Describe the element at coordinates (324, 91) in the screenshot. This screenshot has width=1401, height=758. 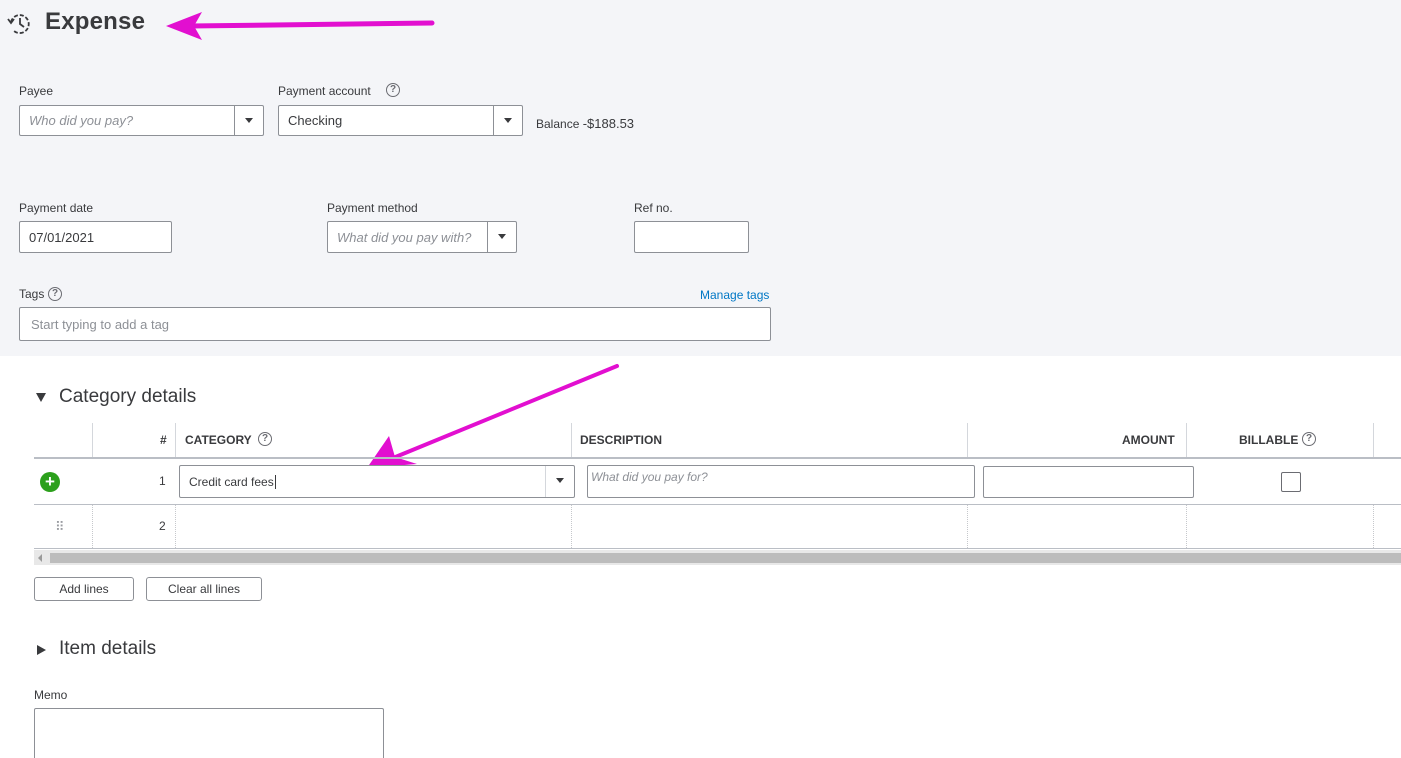
I see `payment-account-label: Payment account` at that location.